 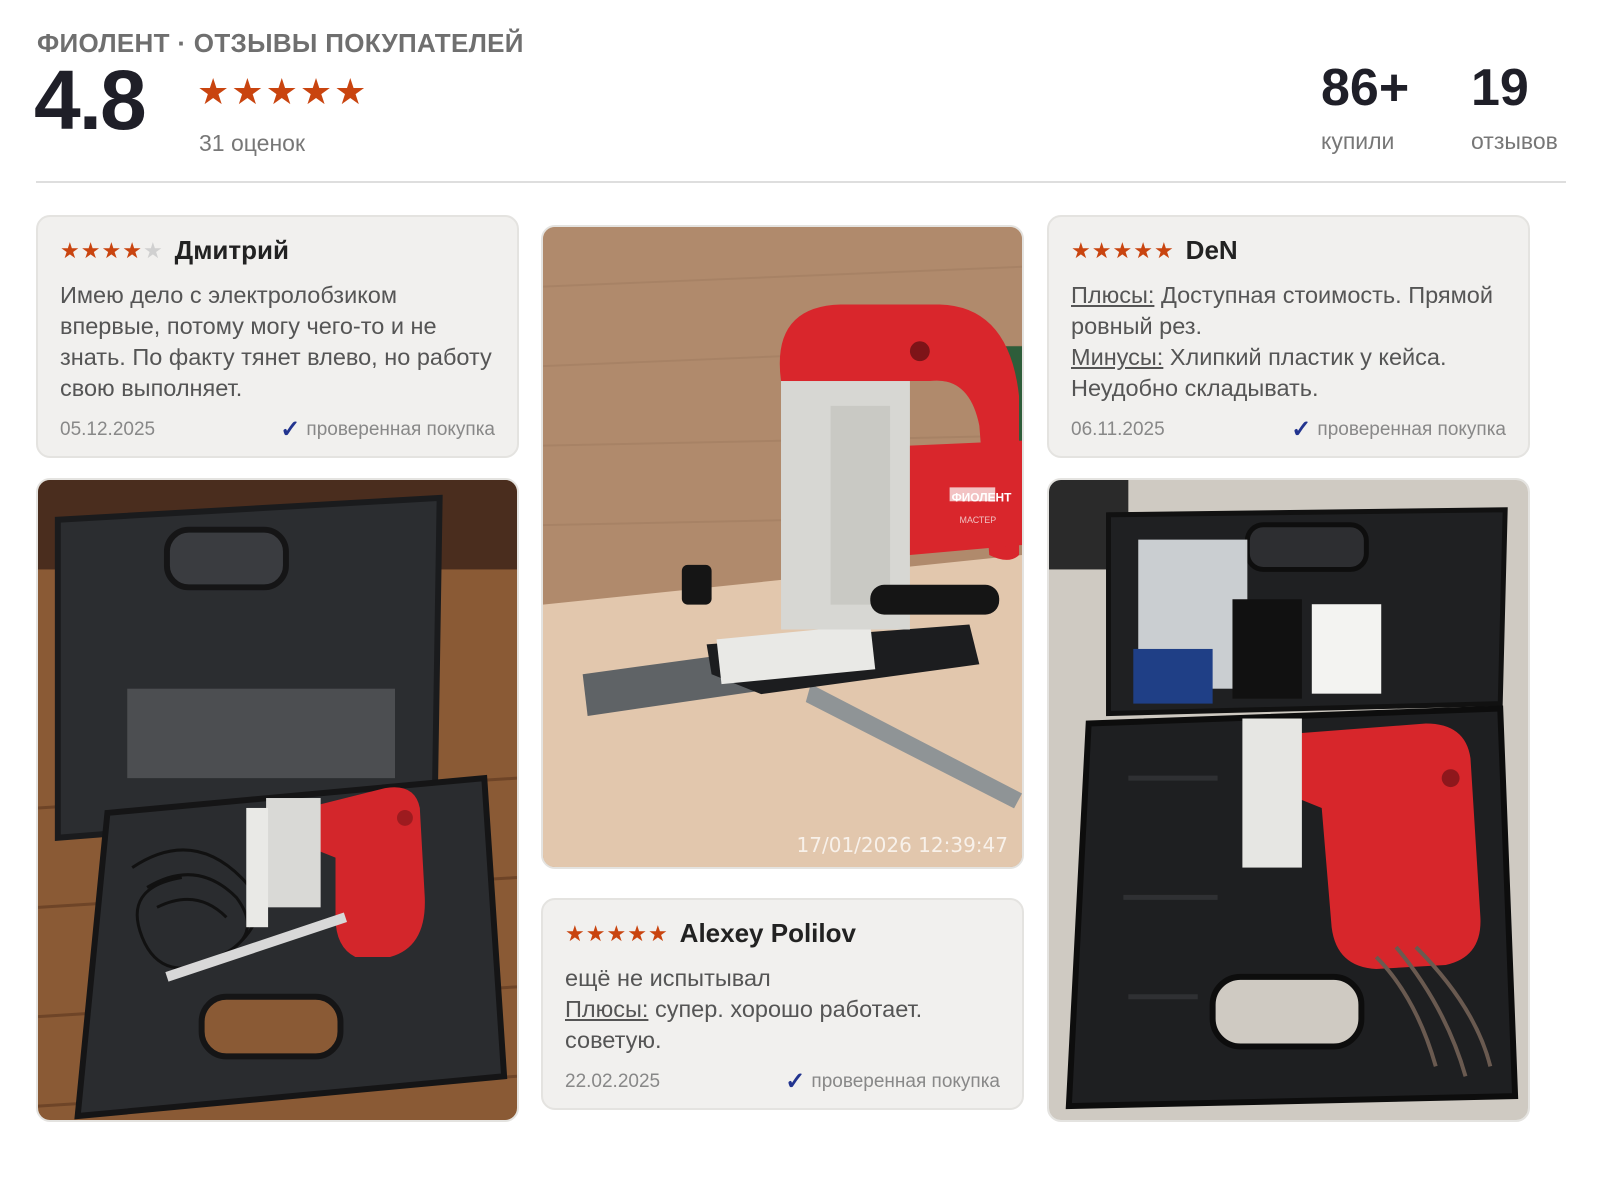 What do you see at coordinates (801, 182) in the screenshot?
I see `header-divider` at bounding box center [801, 182].